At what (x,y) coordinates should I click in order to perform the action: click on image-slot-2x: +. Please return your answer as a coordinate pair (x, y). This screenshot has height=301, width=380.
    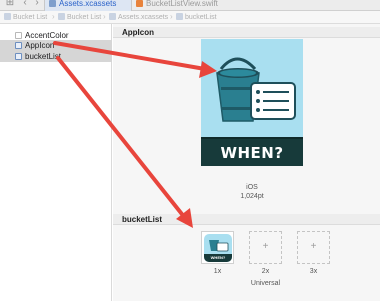
    Looking at the image, I should click on (265, 247).